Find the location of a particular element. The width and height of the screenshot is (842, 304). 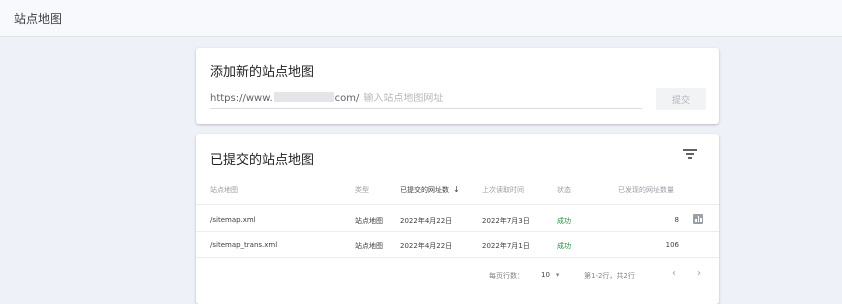

sitemap-url-field: https://www. com/ is located at coordinates (426, 99).